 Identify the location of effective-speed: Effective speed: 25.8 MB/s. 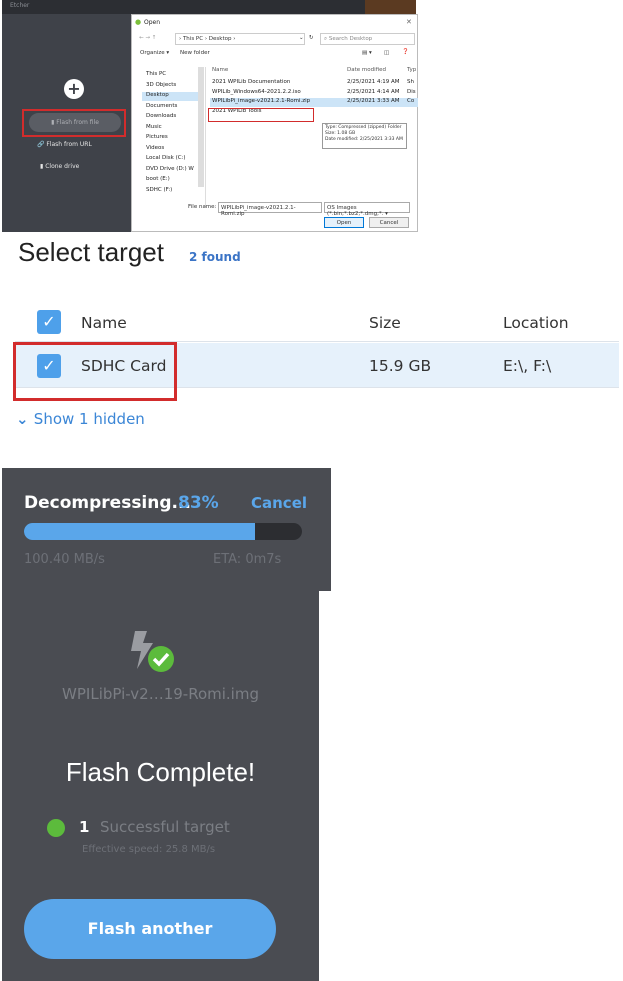
(149, 849).